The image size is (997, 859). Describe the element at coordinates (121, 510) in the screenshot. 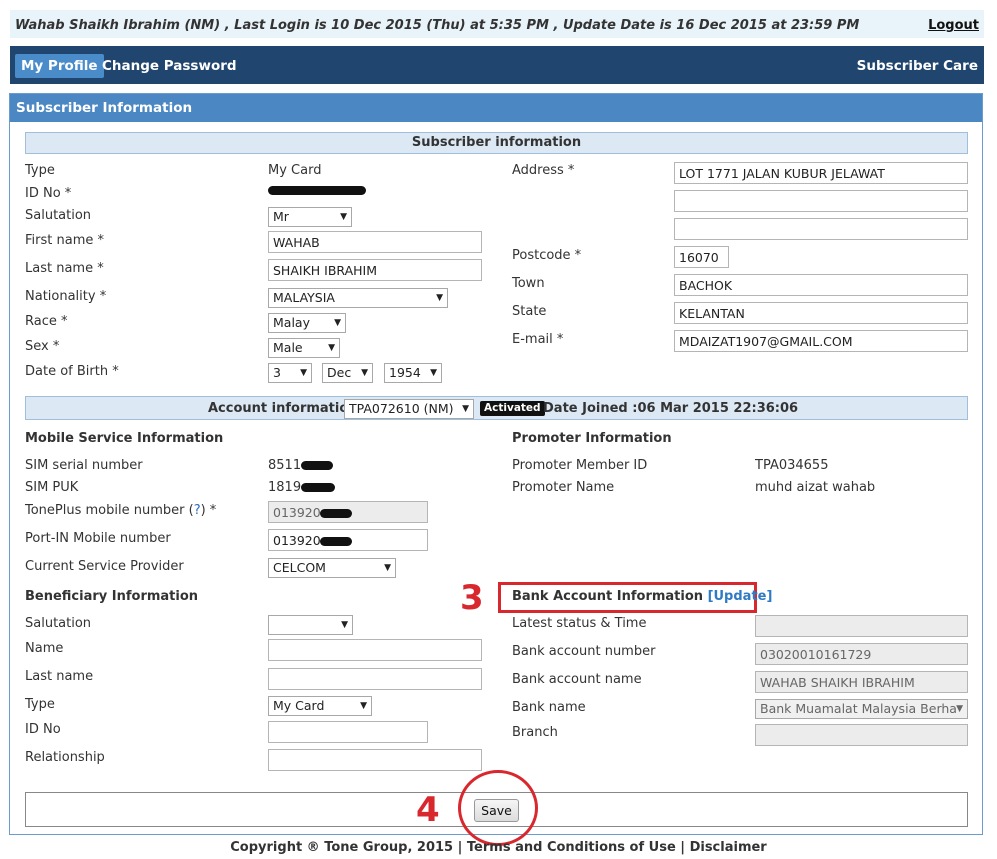

I see `toneplus-number-label: TonePlus mobile number (?) *` at that location.